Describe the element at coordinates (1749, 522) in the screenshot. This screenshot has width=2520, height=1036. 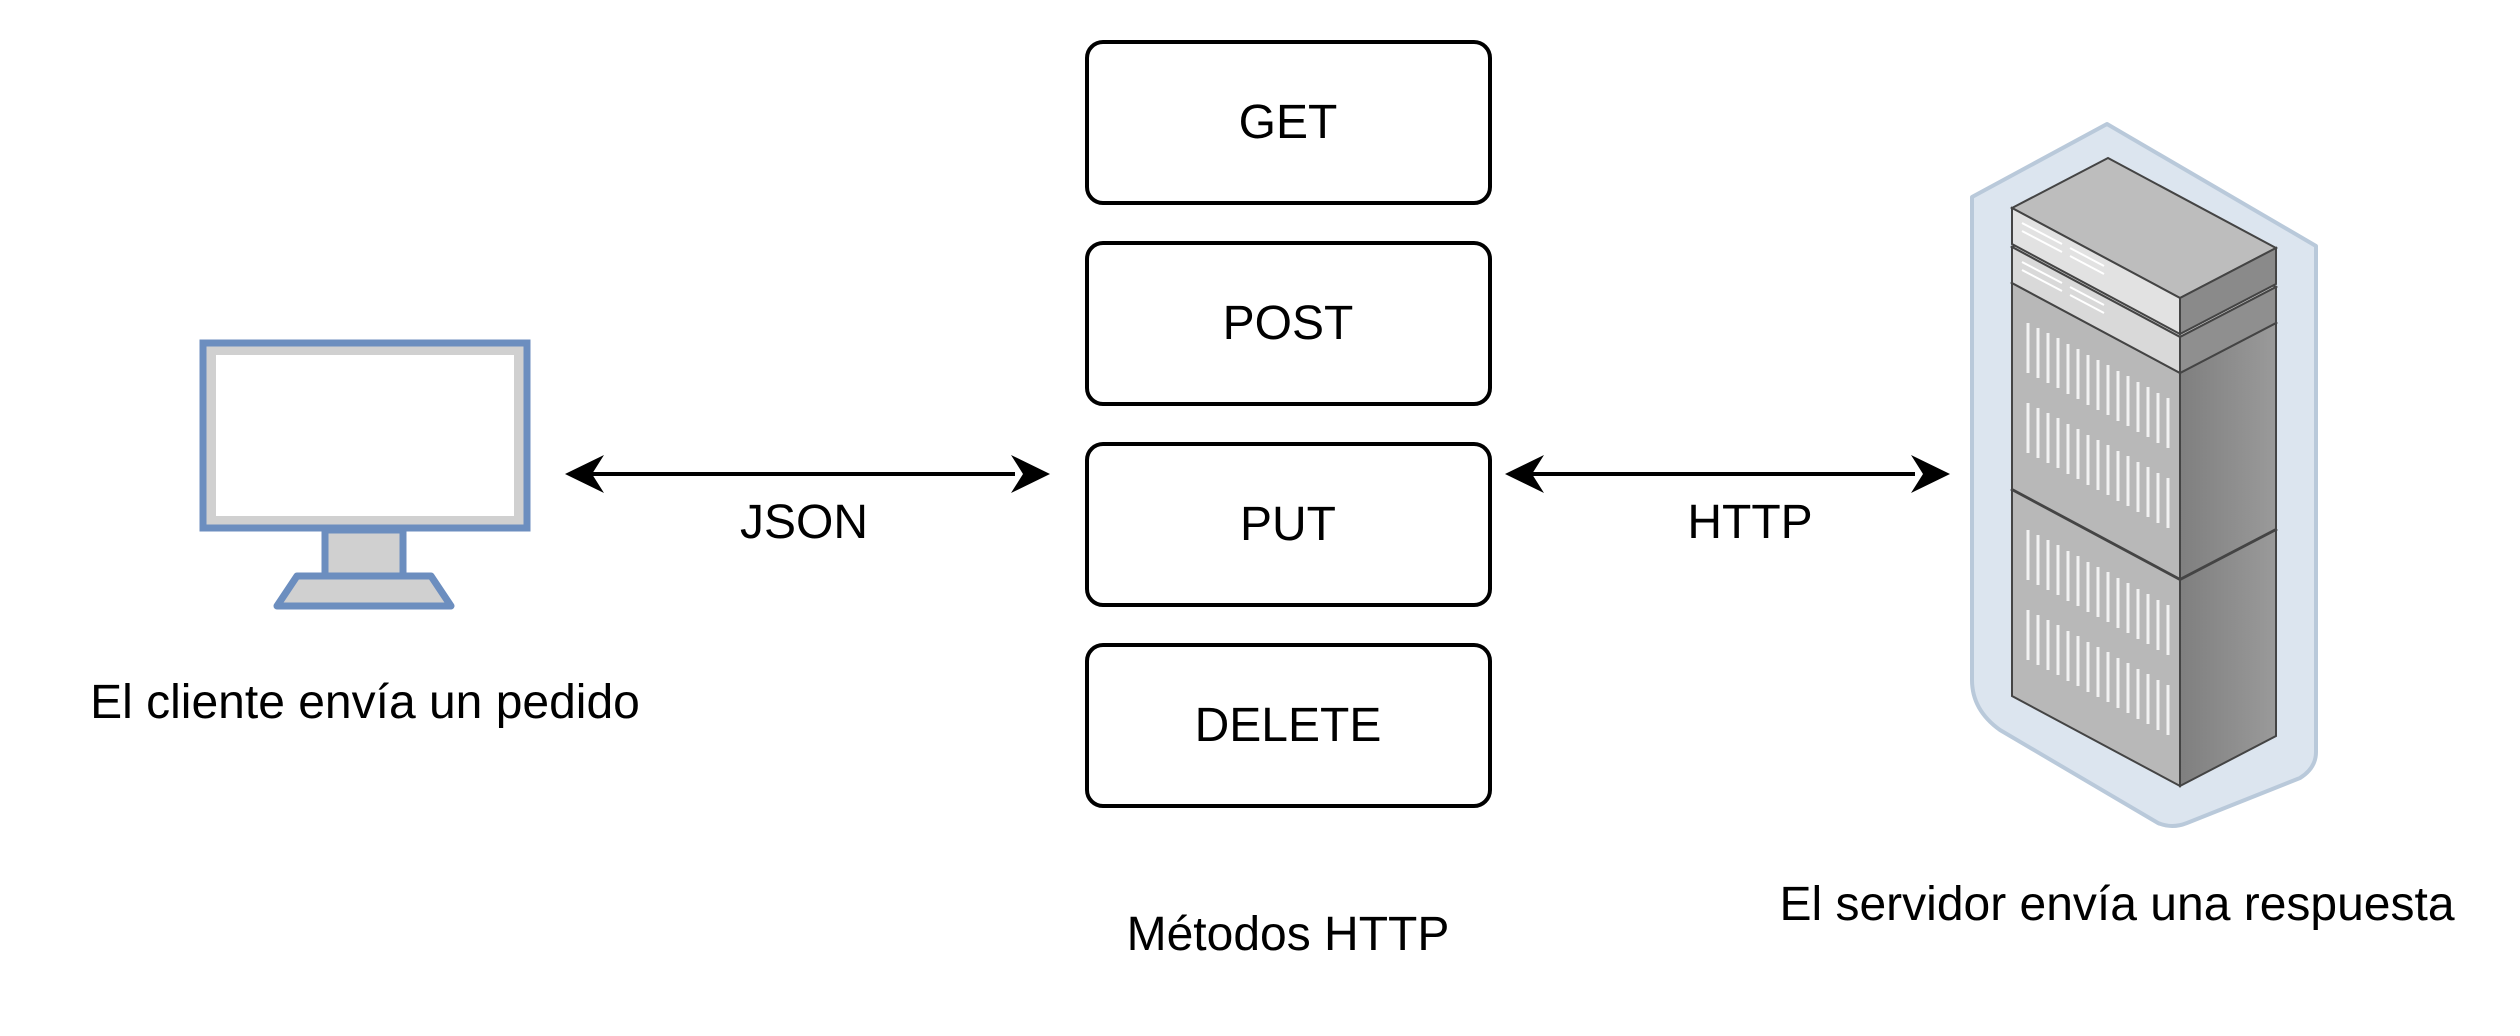
I see `http-label: HTTP` at that location.